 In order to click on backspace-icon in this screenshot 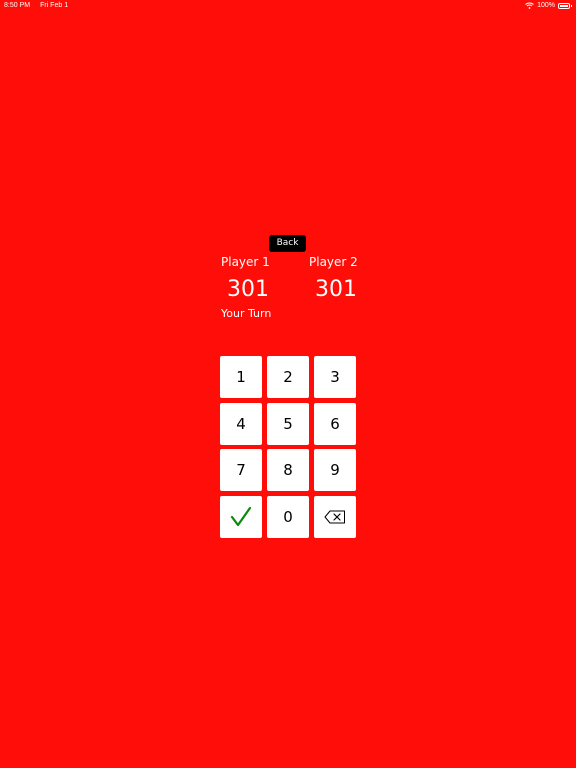, I will do `click(334, 517)`.